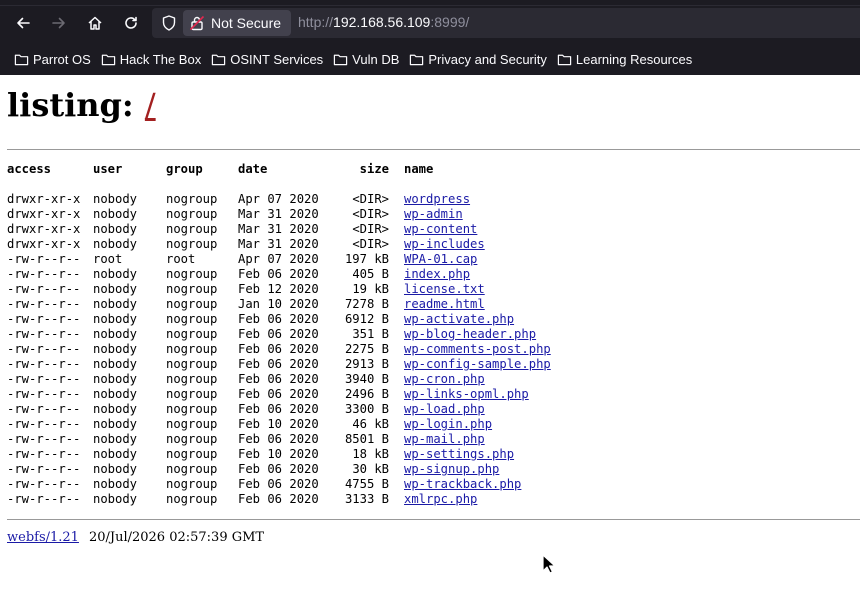 The height and width of the screenshot is (596, 860). Describe the element at coordinates (43, 537) in the screenshot. I see `server-version-link: webfs/1.21` at that location.